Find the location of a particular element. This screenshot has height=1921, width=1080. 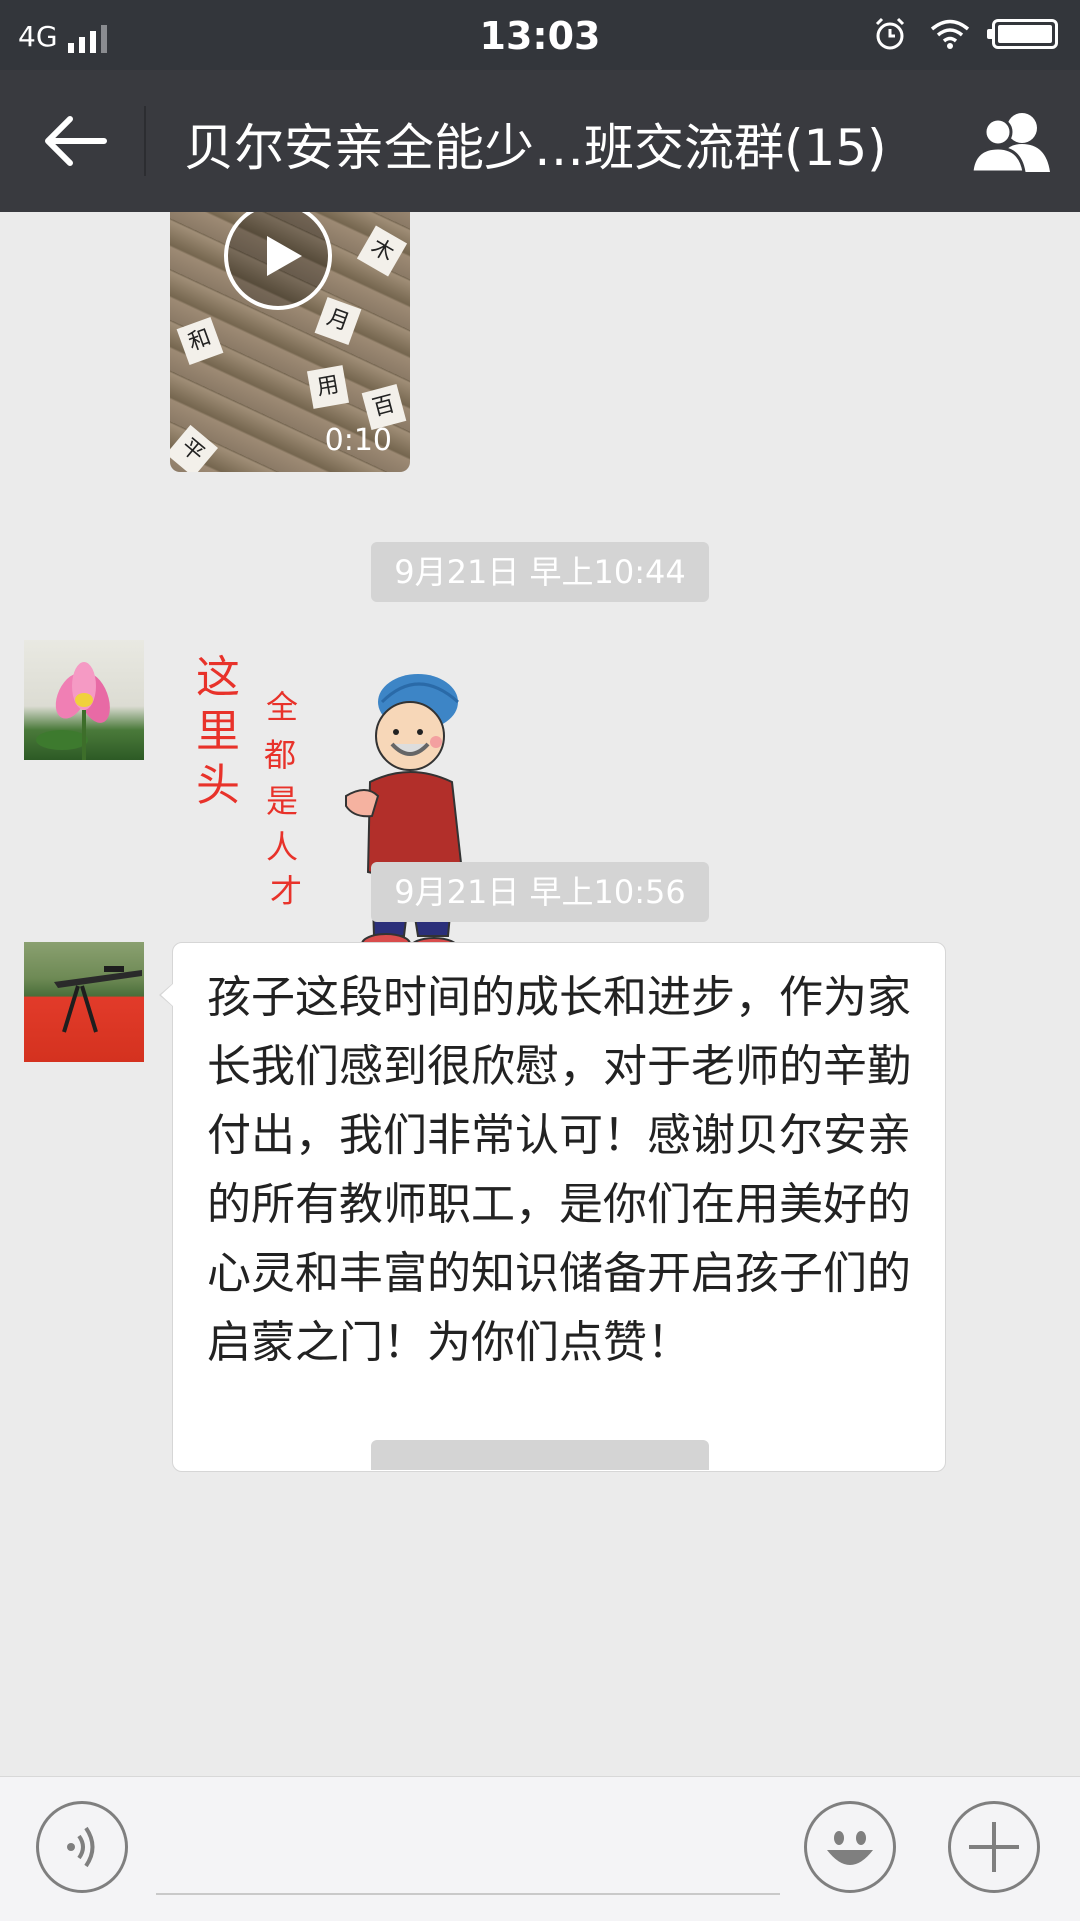

emoji-icon is located at coordinates (850, 1848).